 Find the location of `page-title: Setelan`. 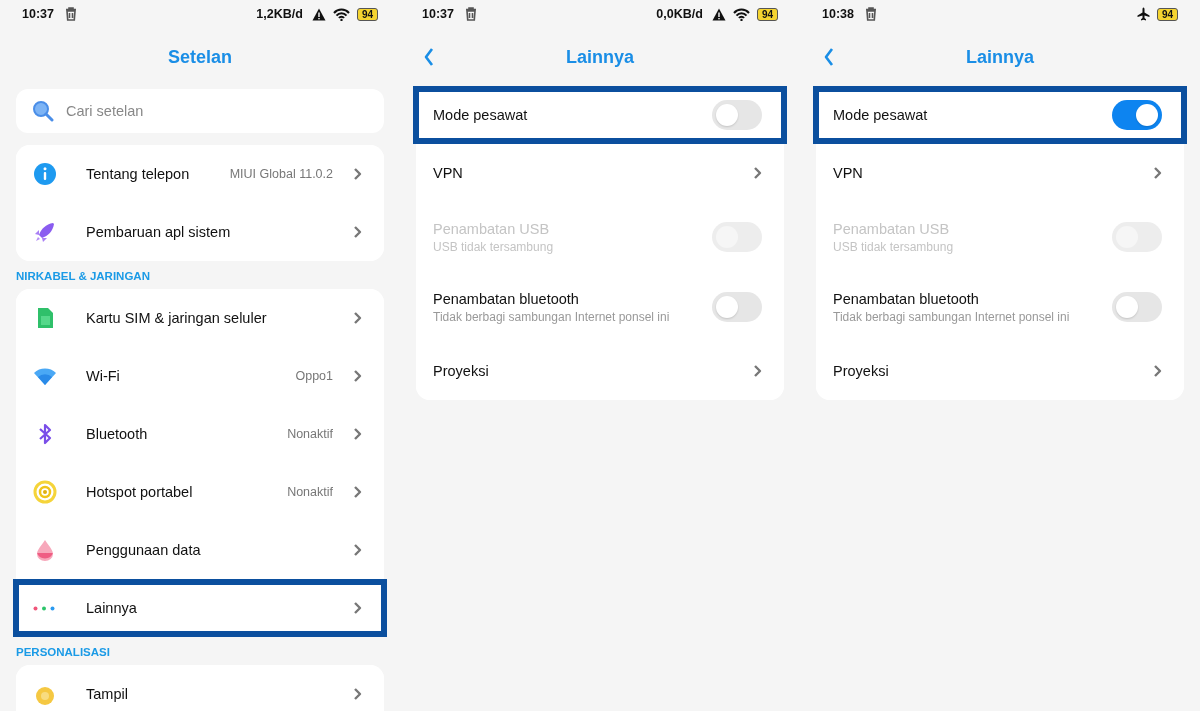

page-title: Setelan is located at coordinates (200, 57).